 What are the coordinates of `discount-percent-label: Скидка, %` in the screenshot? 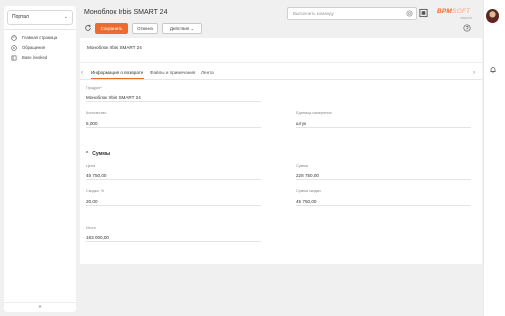 It's located at (95, 191).